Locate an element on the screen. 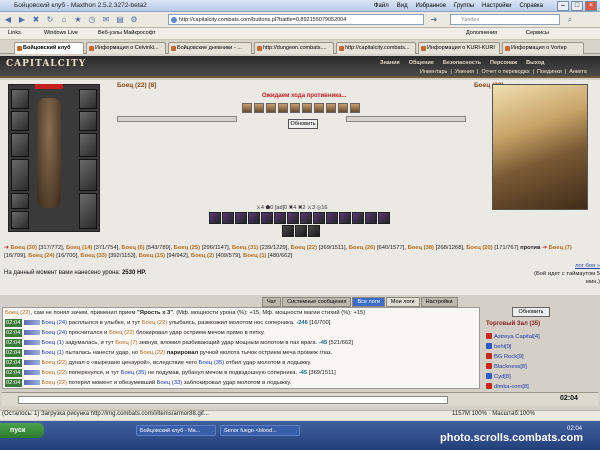  person-item: Cyd[8] is located at coordinates (542, 377).